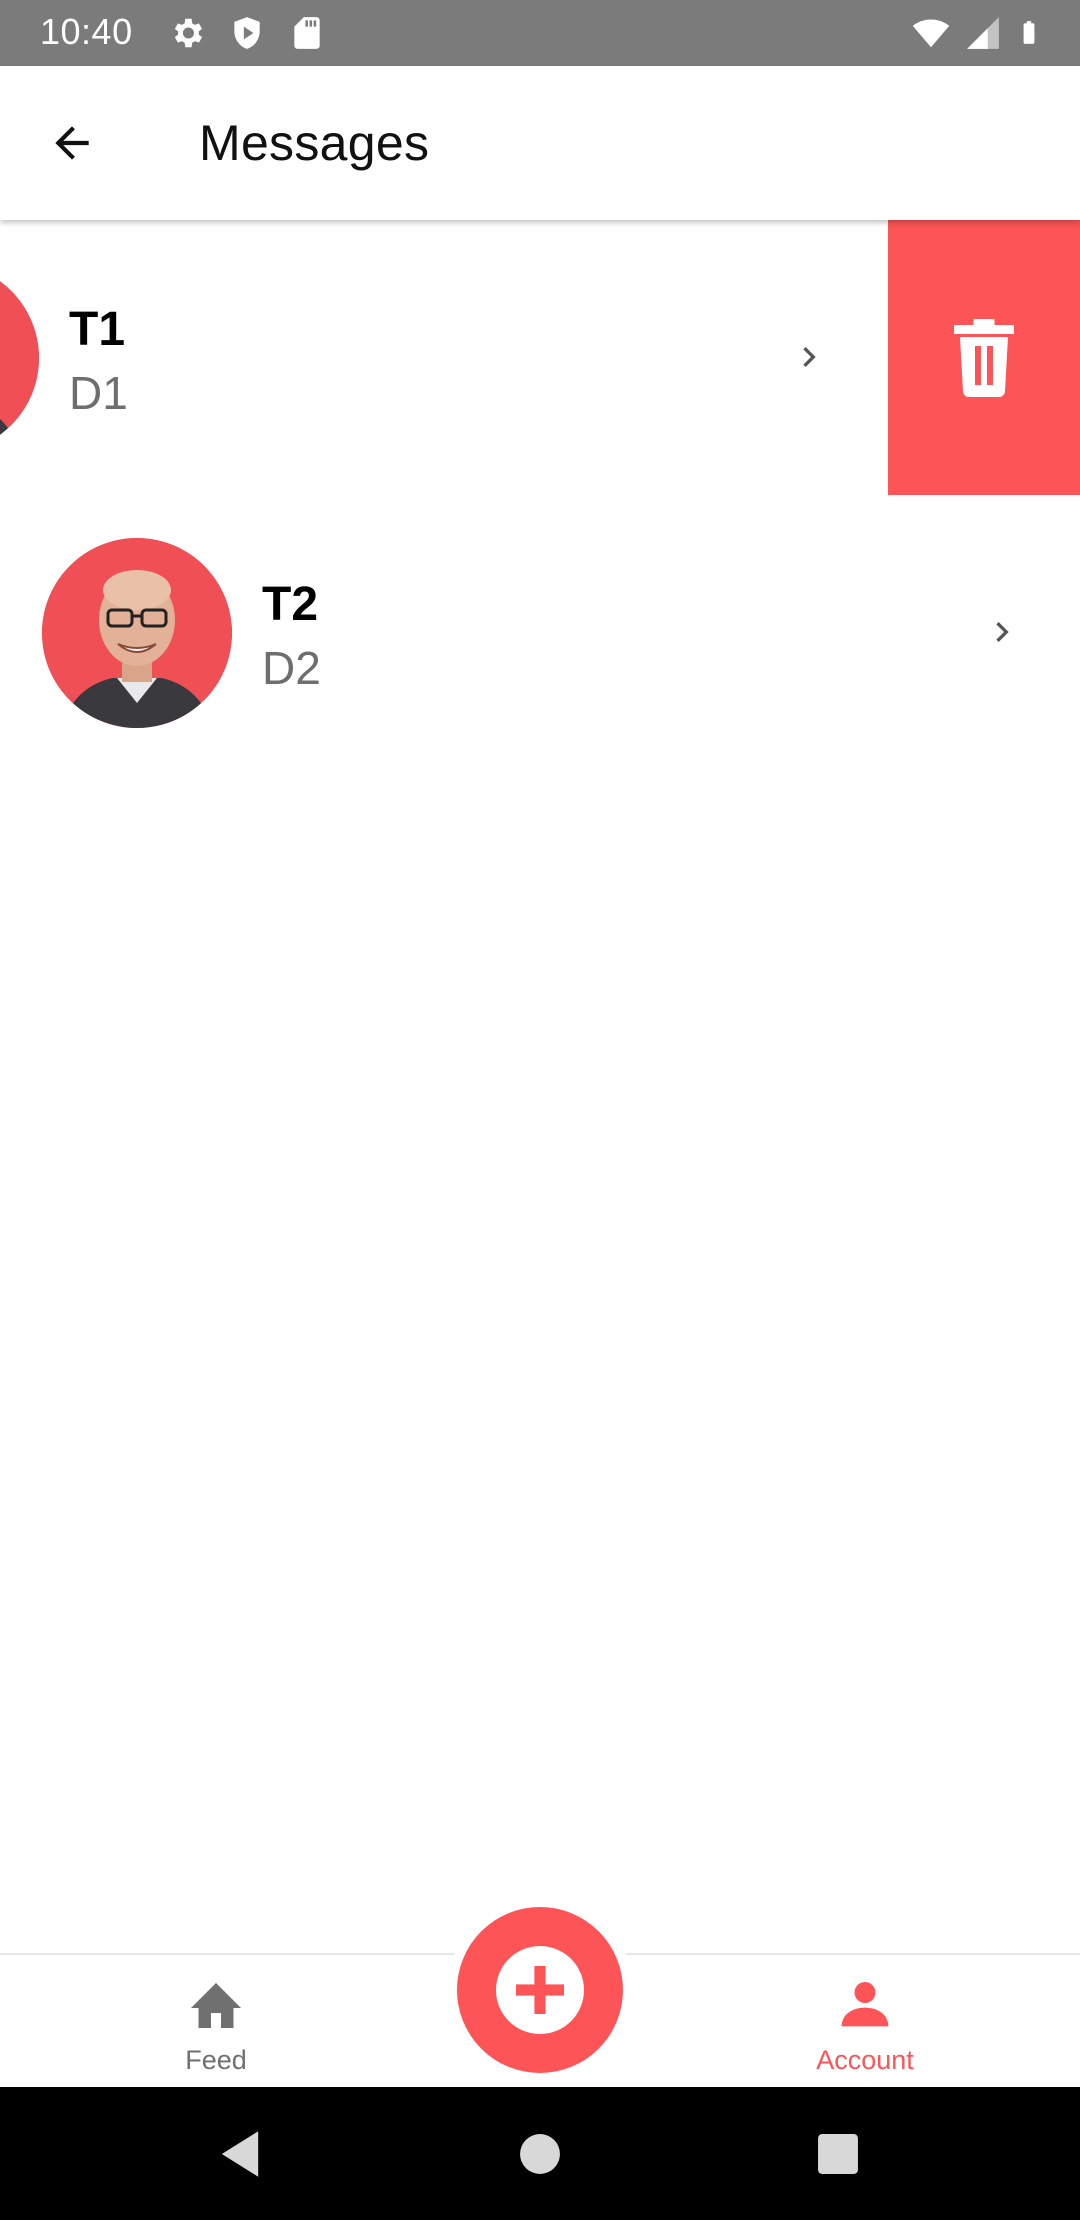 This screenshot has width=1080, height=2220. I want to click on recents-square-icon, so click(838, 2154).